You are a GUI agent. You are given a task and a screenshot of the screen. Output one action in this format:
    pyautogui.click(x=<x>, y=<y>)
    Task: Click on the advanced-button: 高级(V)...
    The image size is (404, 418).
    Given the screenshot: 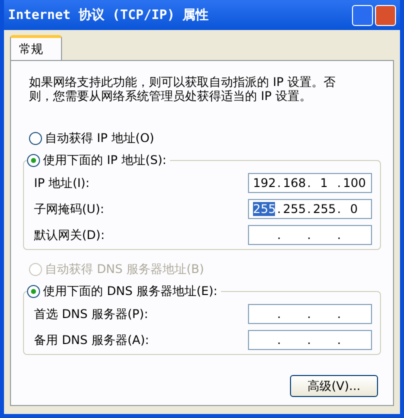 What is the action you would take?
    pyautogui.click(x=334, y=386)
    